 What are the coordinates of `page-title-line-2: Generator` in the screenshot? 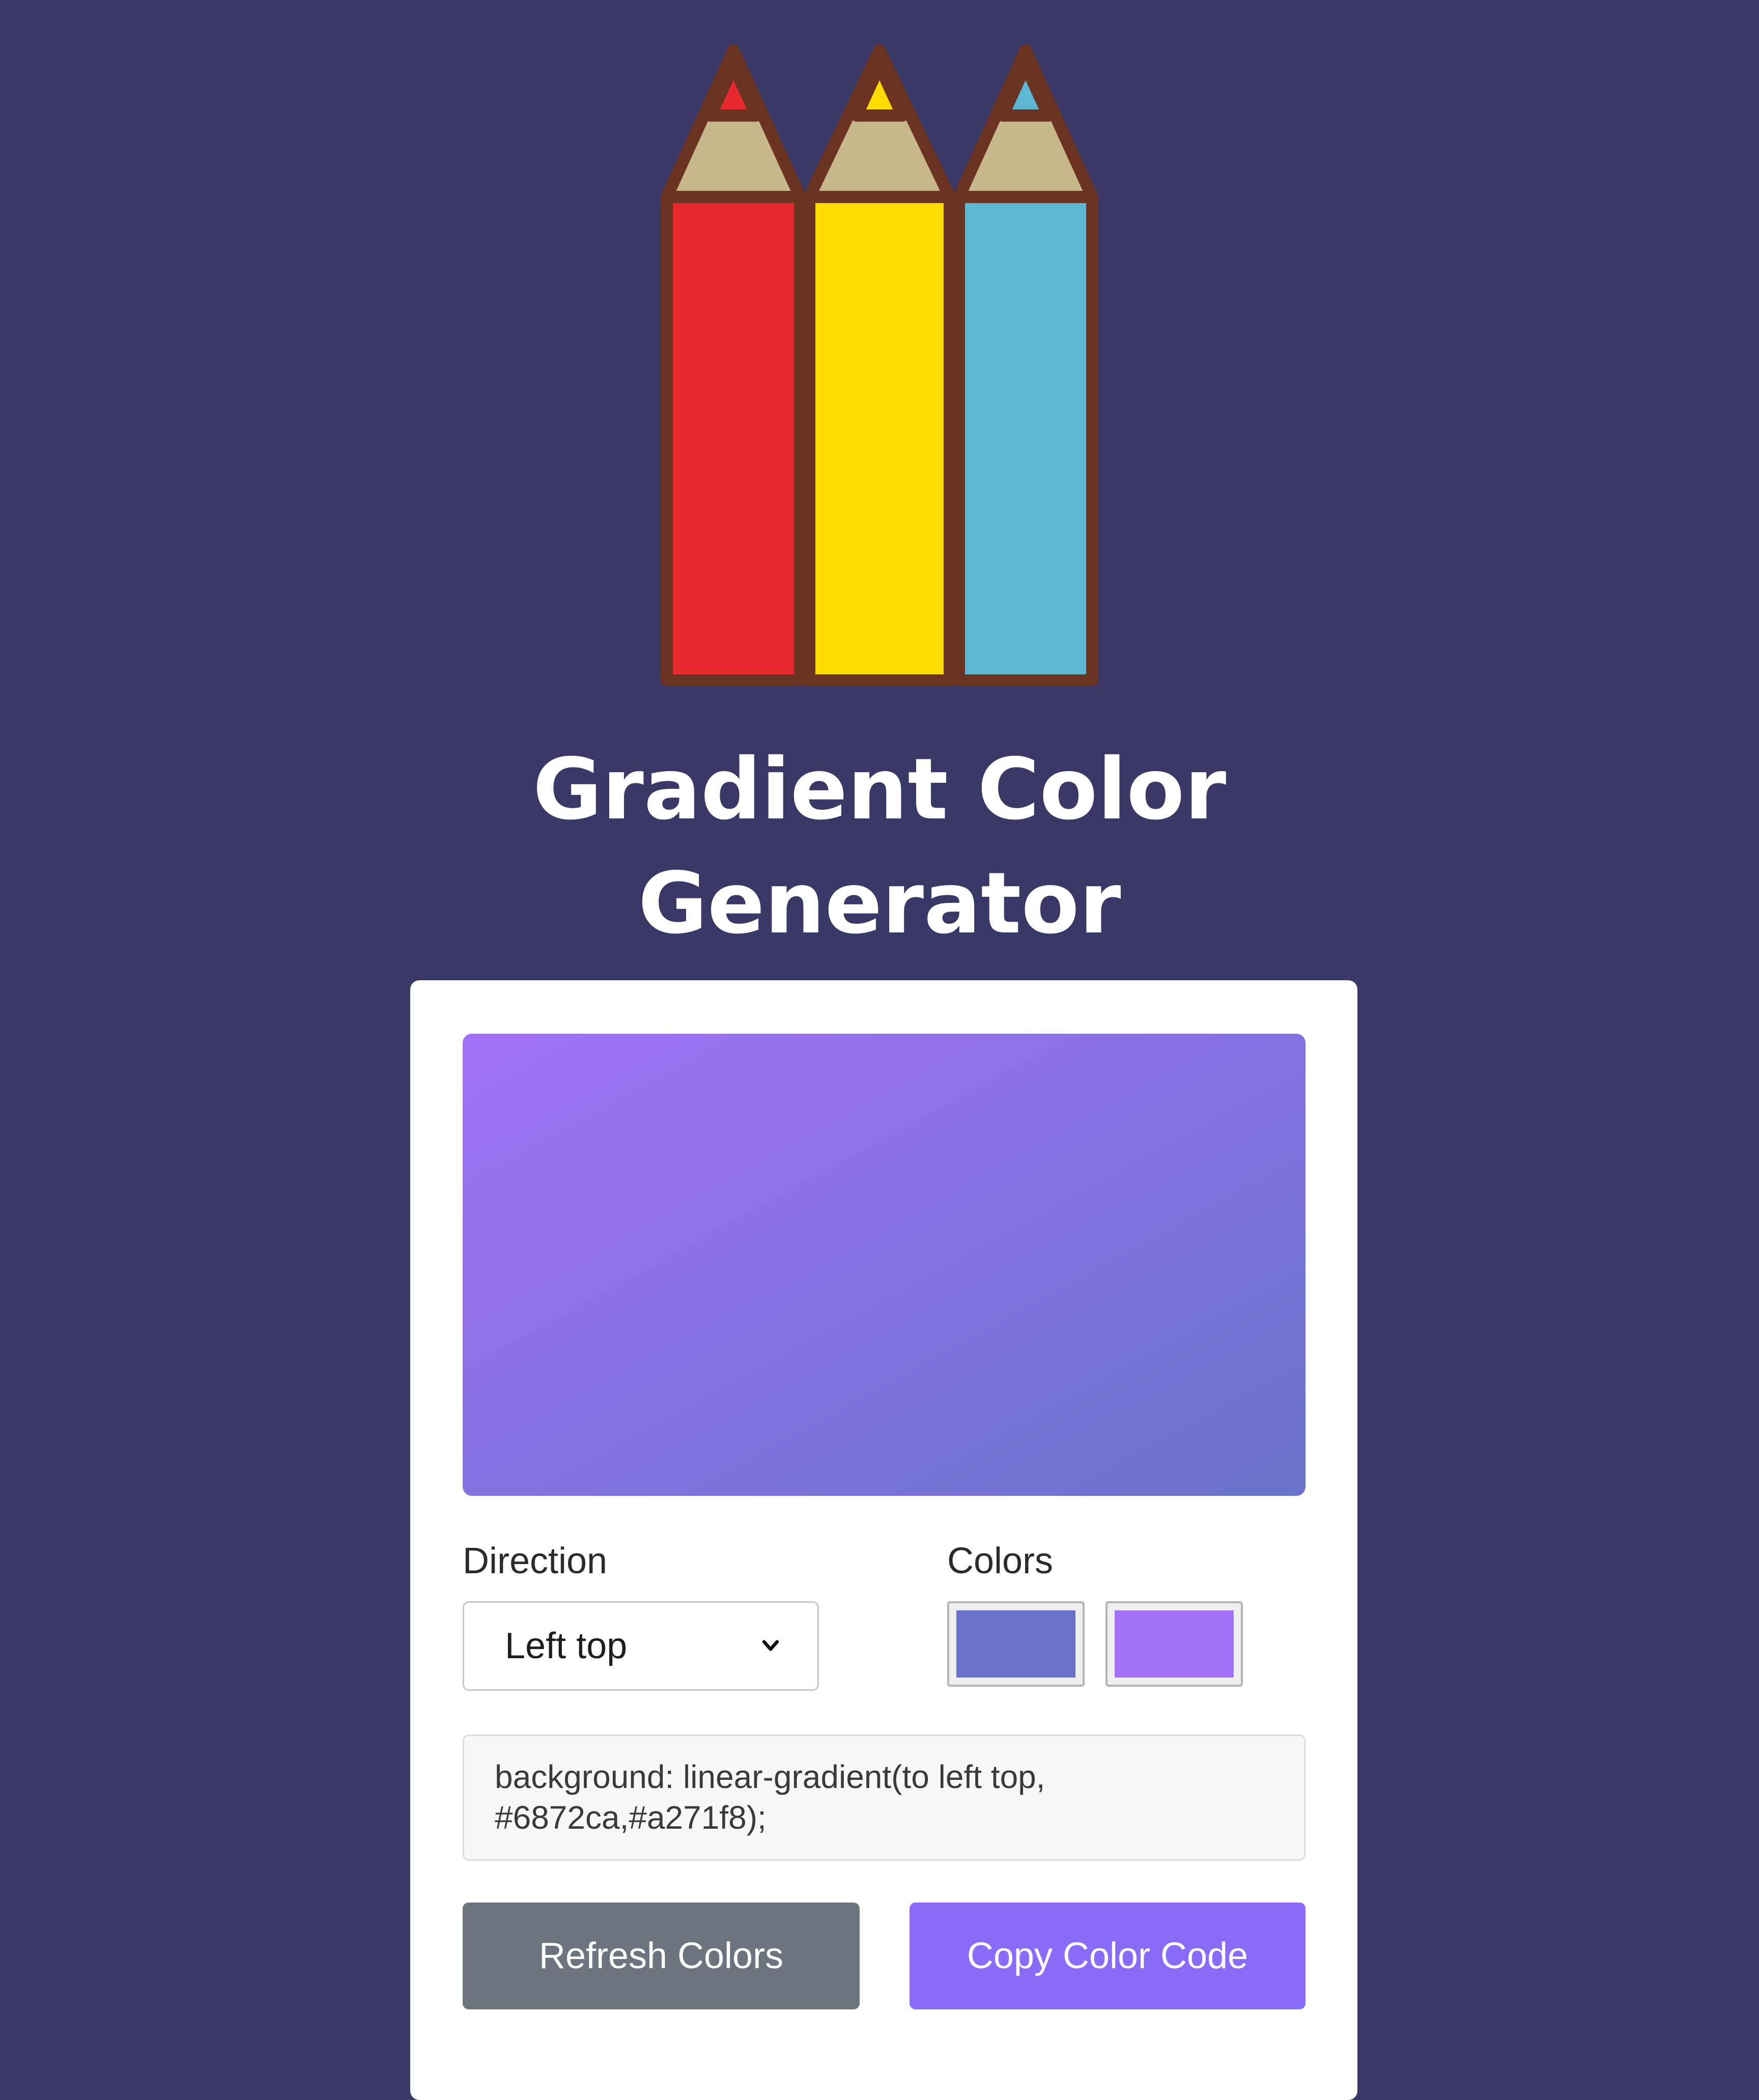 It's located at (879, 904).